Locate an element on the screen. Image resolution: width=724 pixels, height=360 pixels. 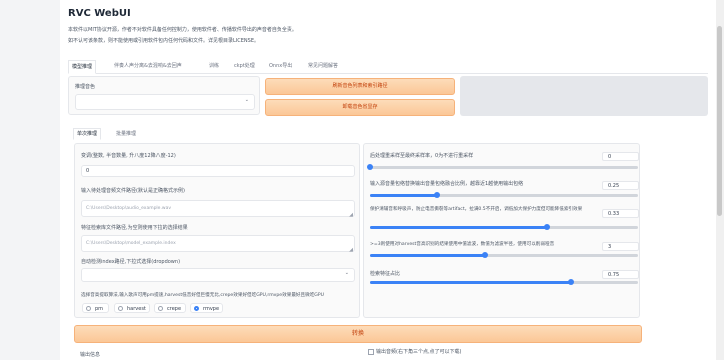
rms-mix-slider-fill is located at coordinates (403, 195).